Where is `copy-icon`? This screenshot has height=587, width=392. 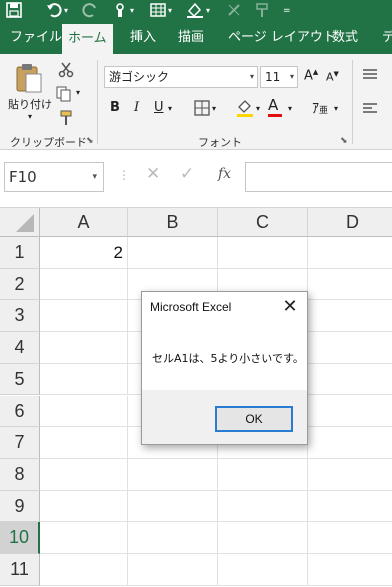 copy-icon is located at coordinates (64, 95).